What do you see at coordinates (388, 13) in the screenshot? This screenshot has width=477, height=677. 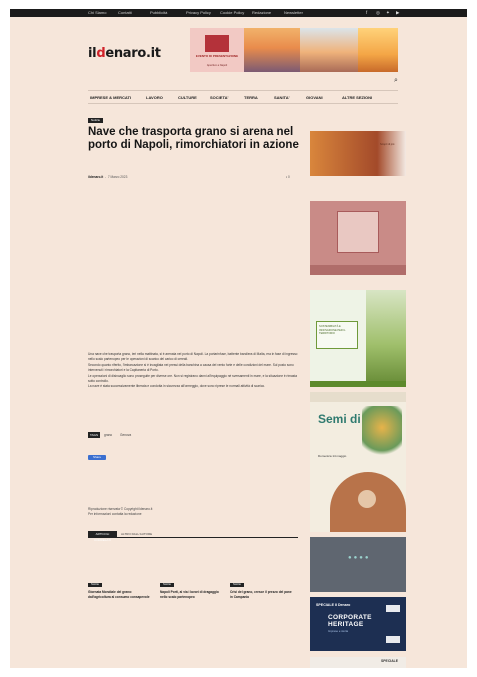 I see `twitter-icon: ✦` at bounding box center [388, 13].